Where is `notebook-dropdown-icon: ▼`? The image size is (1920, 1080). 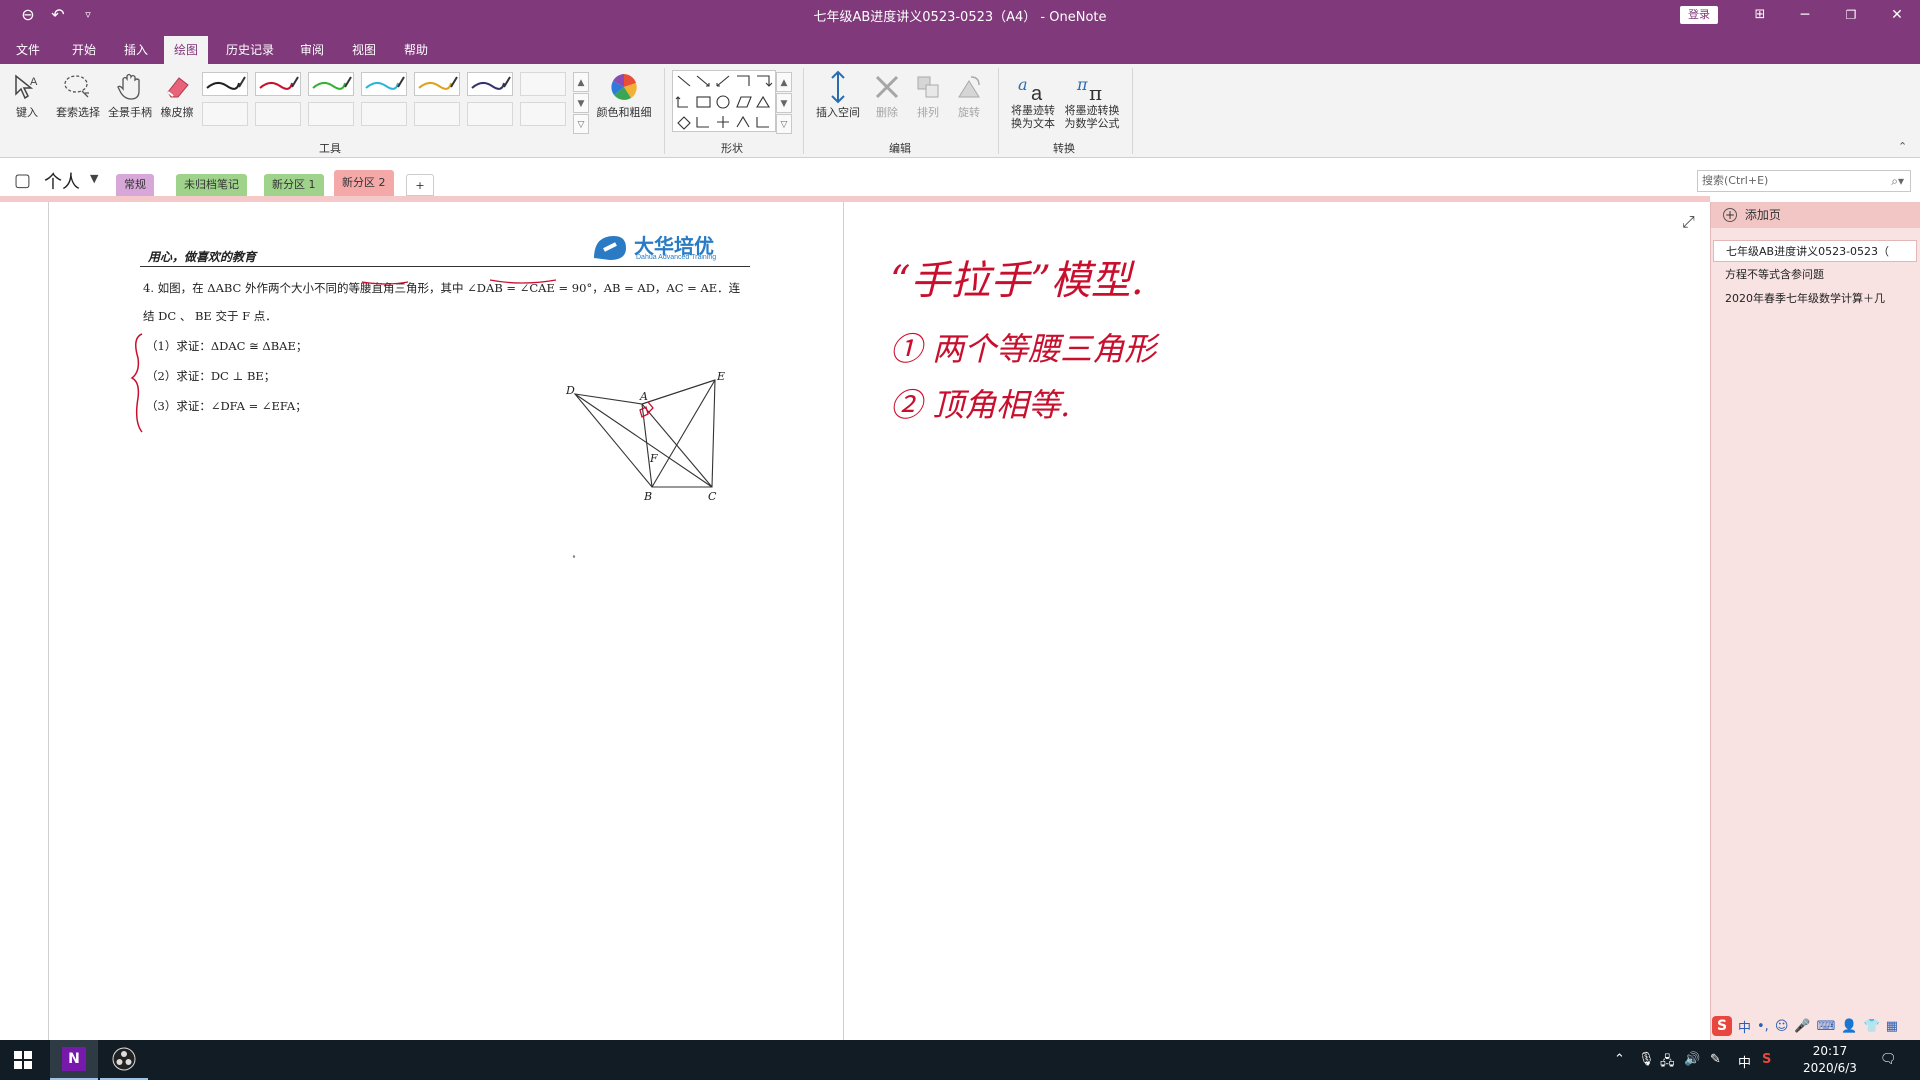
notebook-dropdown-icon: ▼ is located at coordinates (94, 178).